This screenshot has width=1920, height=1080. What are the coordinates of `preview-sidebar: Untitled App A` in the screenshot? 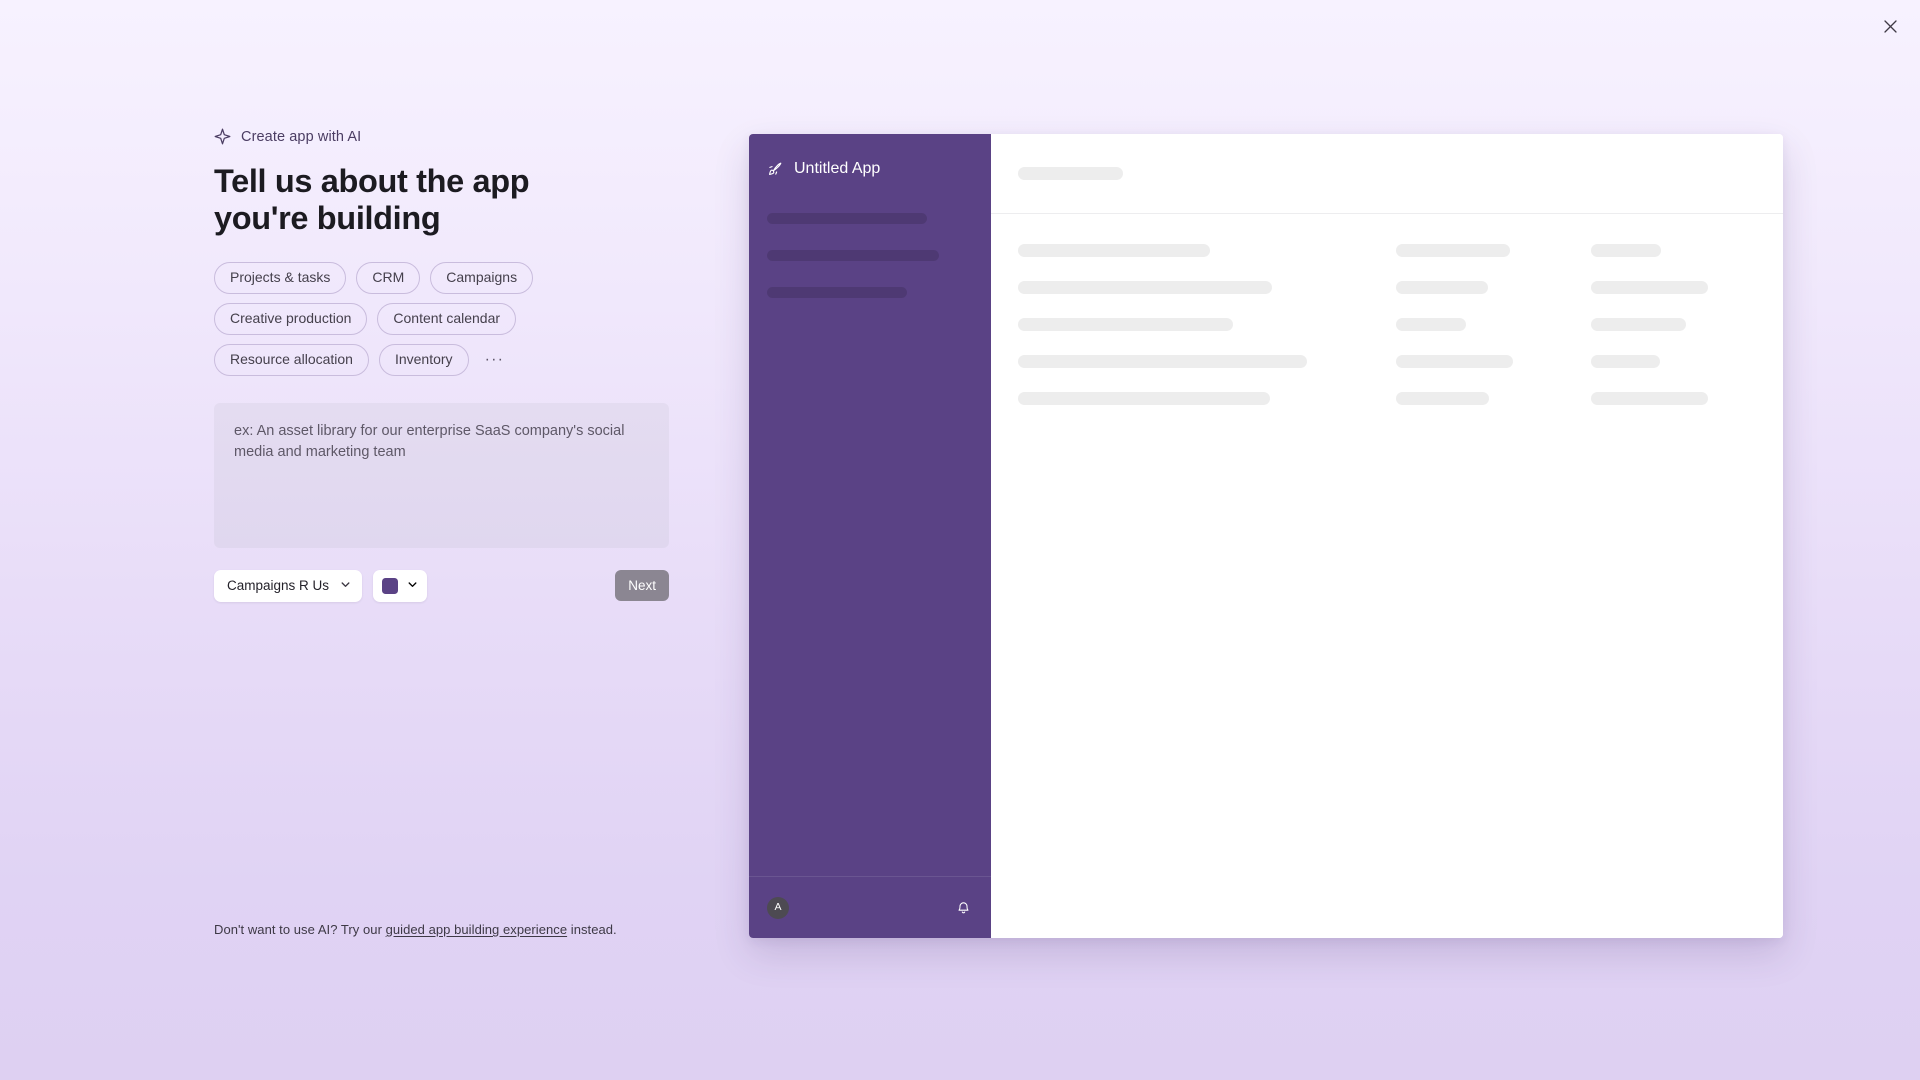 It's located at (870, 536).